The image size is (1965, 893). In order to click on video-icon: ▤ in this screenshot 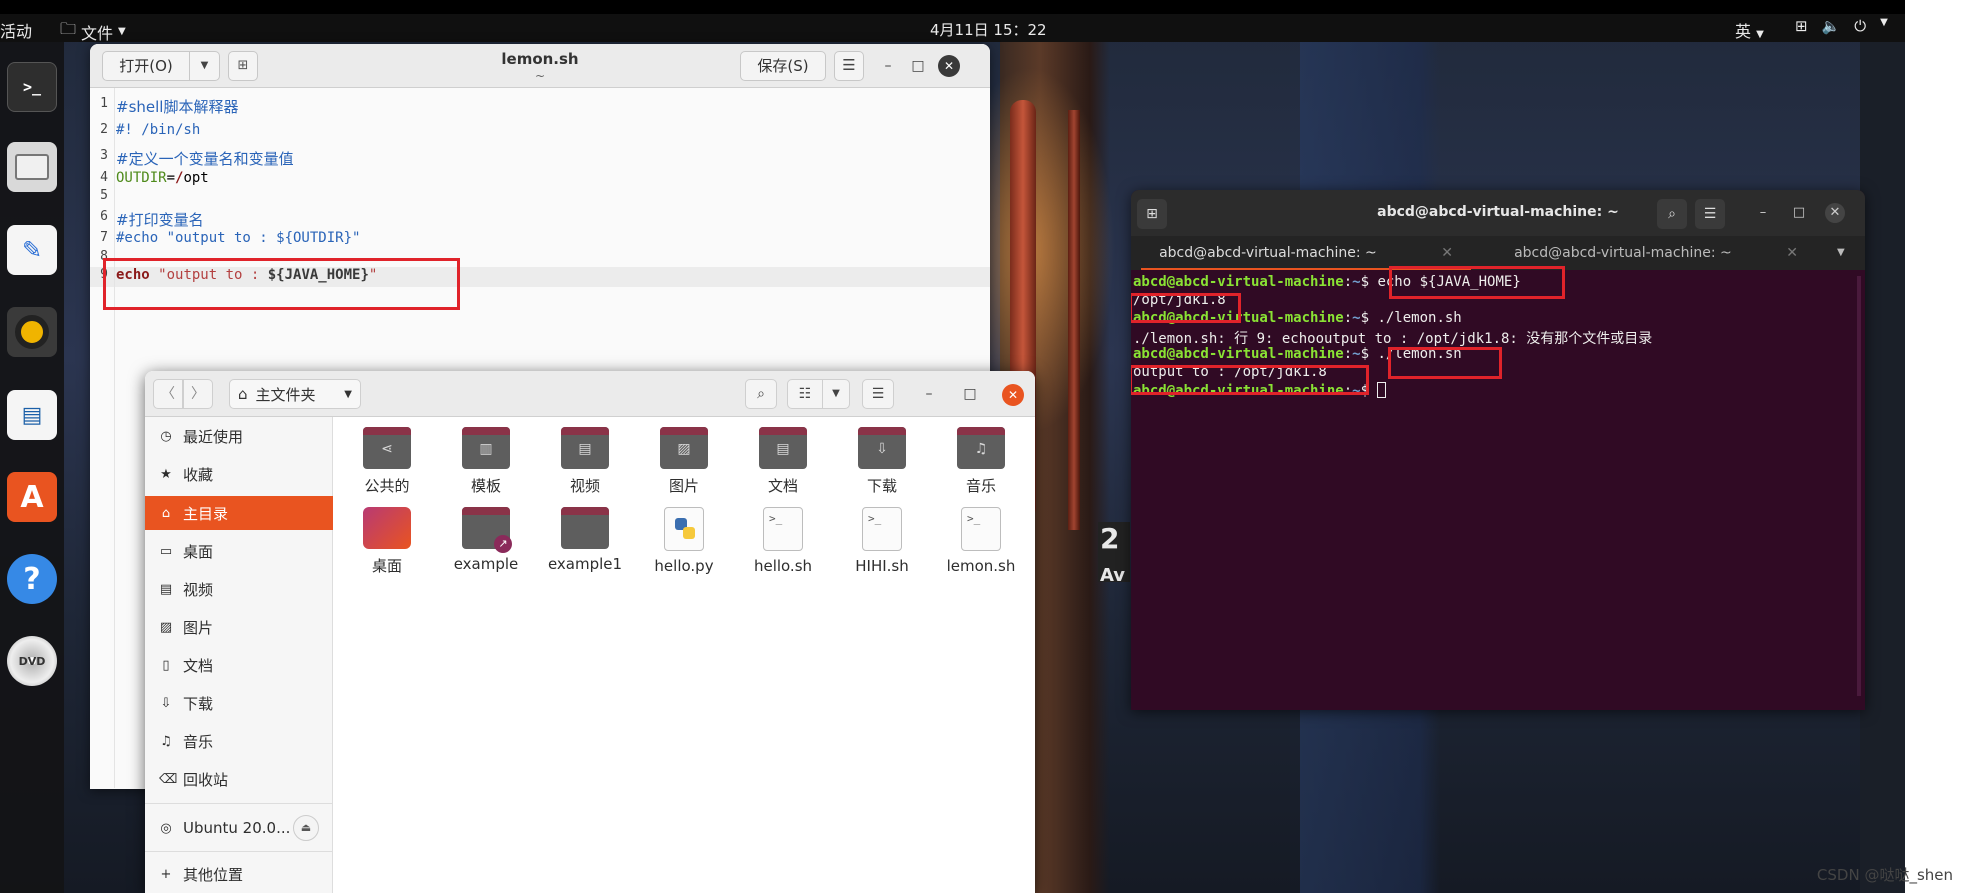, I will do `click(166, 589)`.